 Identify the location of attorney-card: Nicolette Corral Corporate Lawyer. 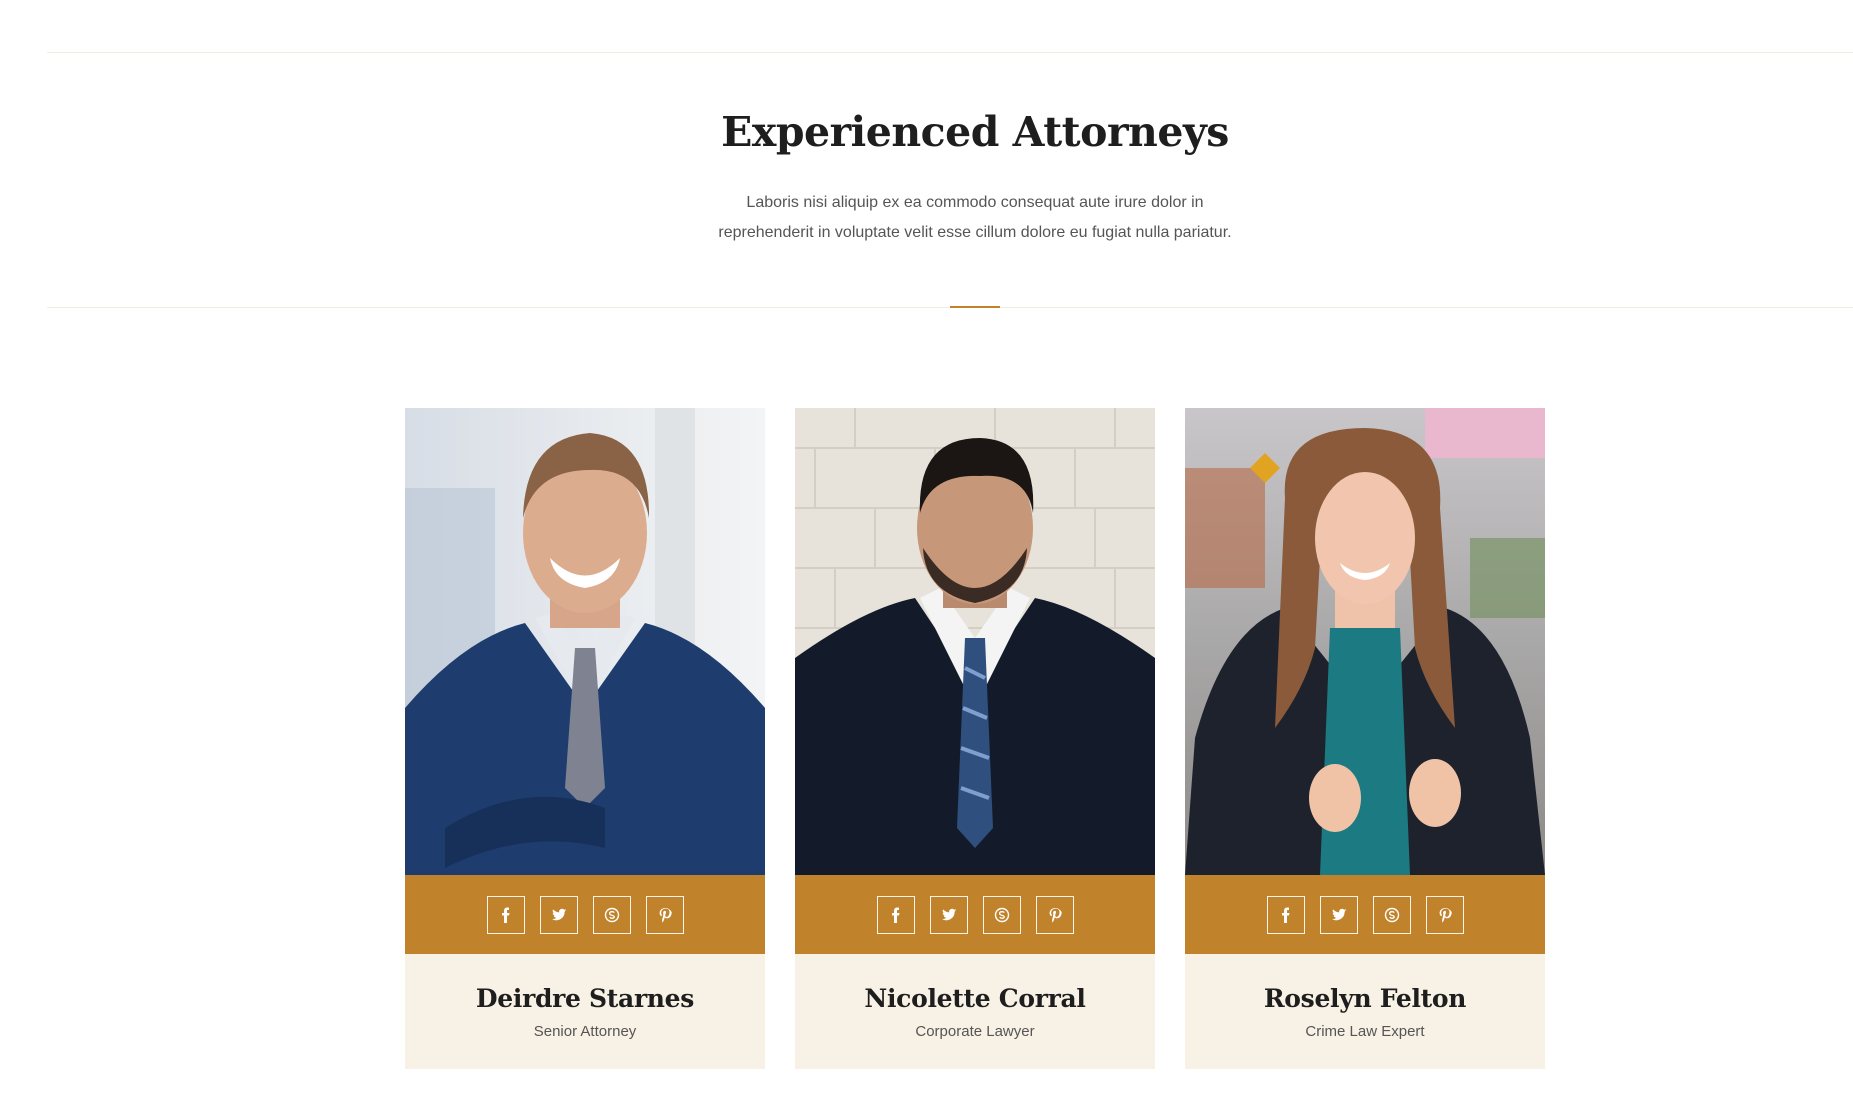
(975, 738).